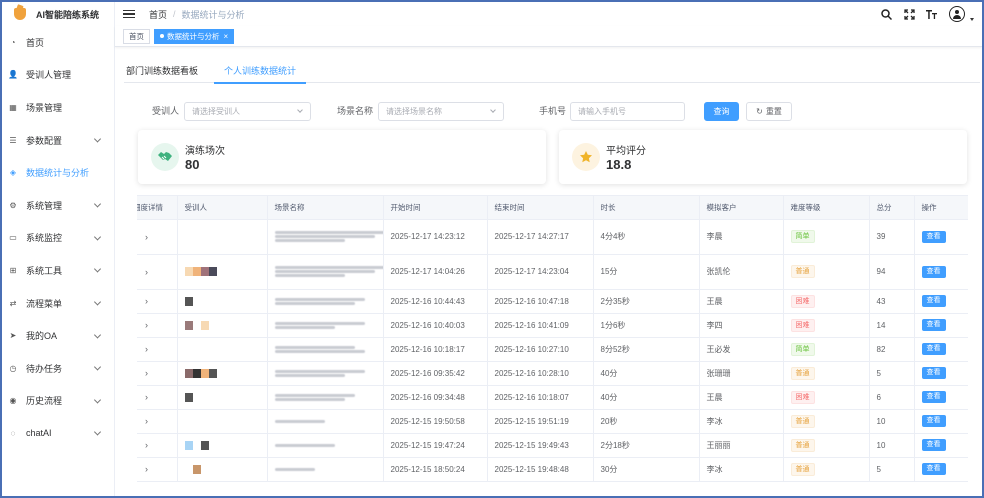 The height and width of the screenshot is (498, 984). I want to click on sidebar-item: ☰ 参数配置, so click(58, 140).